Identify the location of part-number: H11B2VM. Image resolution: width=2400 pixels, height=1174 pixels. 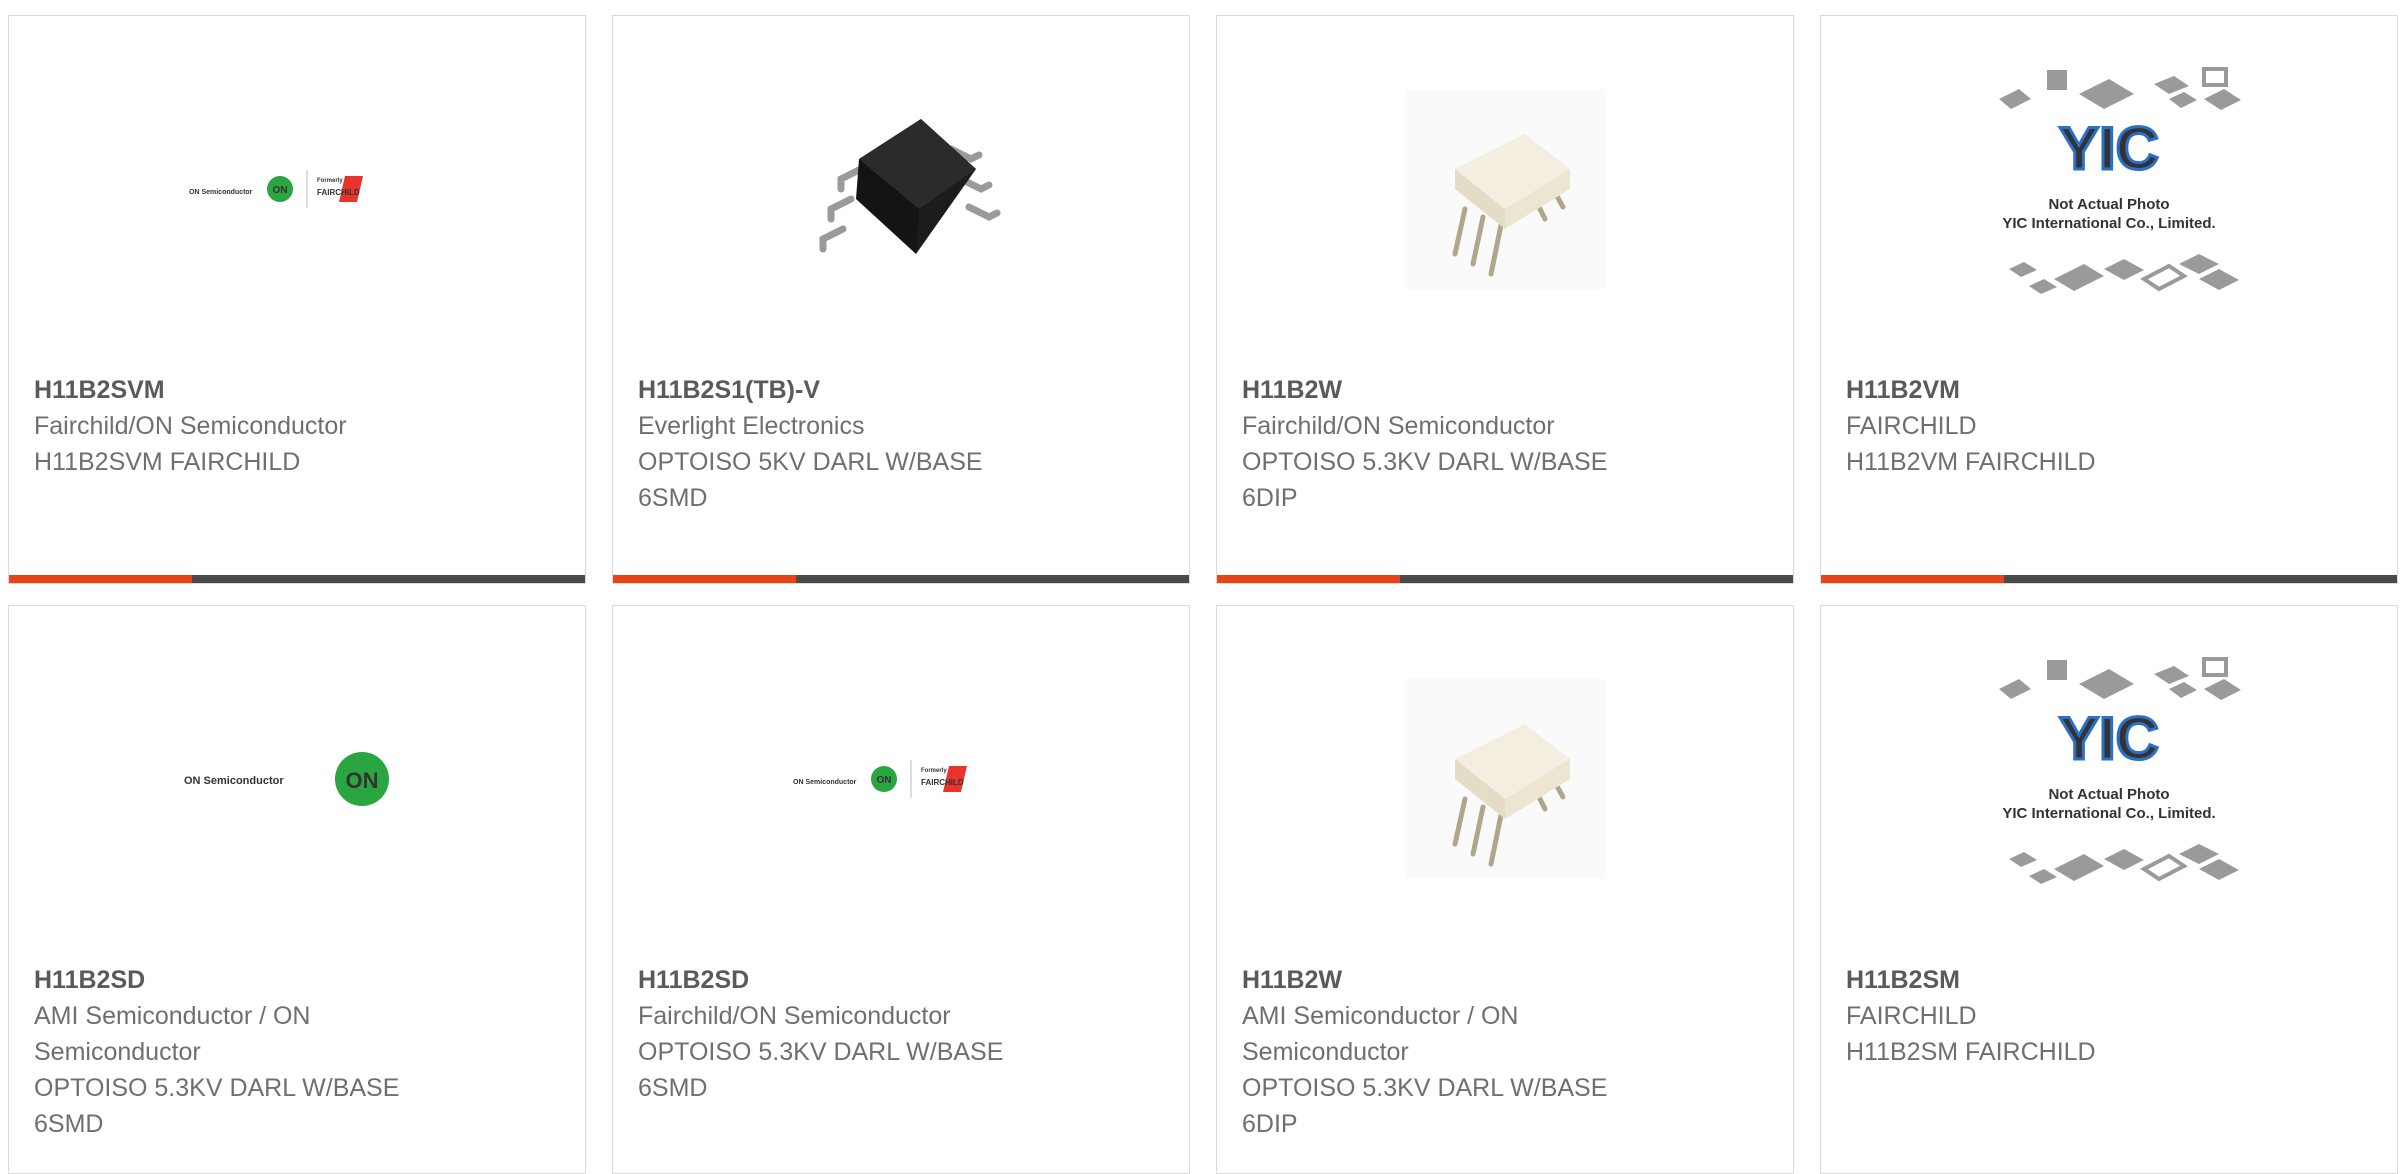
(2111, 390).